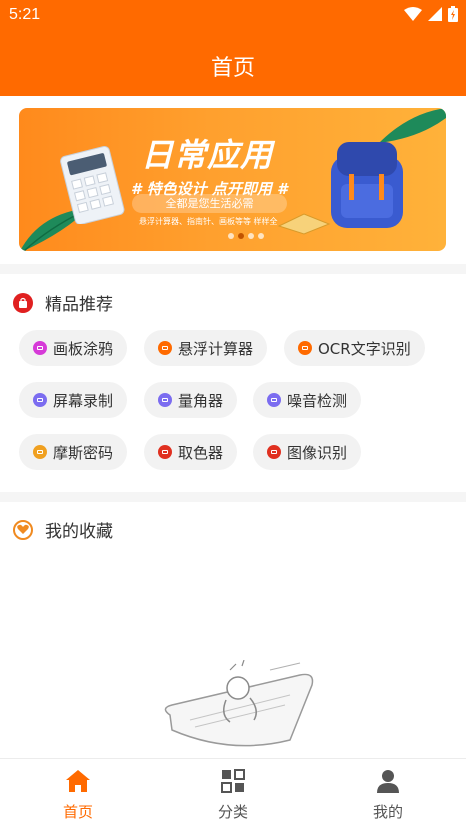 This screenshot has width=466, height=830. I want to click on calculator-illustration-icon, so click(92, 185).